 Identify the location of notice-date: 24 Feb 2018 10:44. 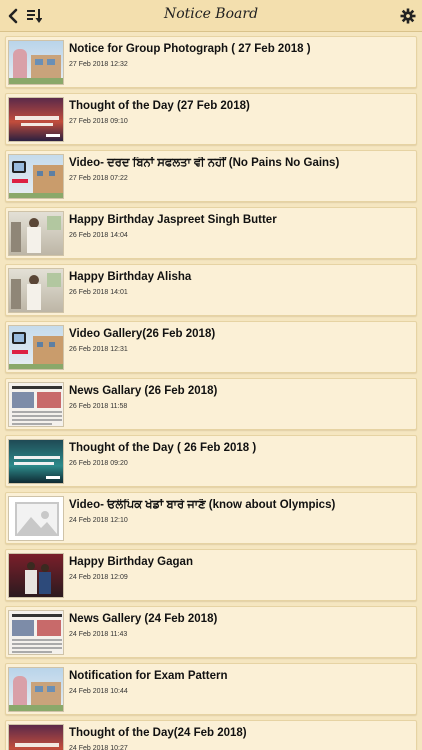
(98, 691).